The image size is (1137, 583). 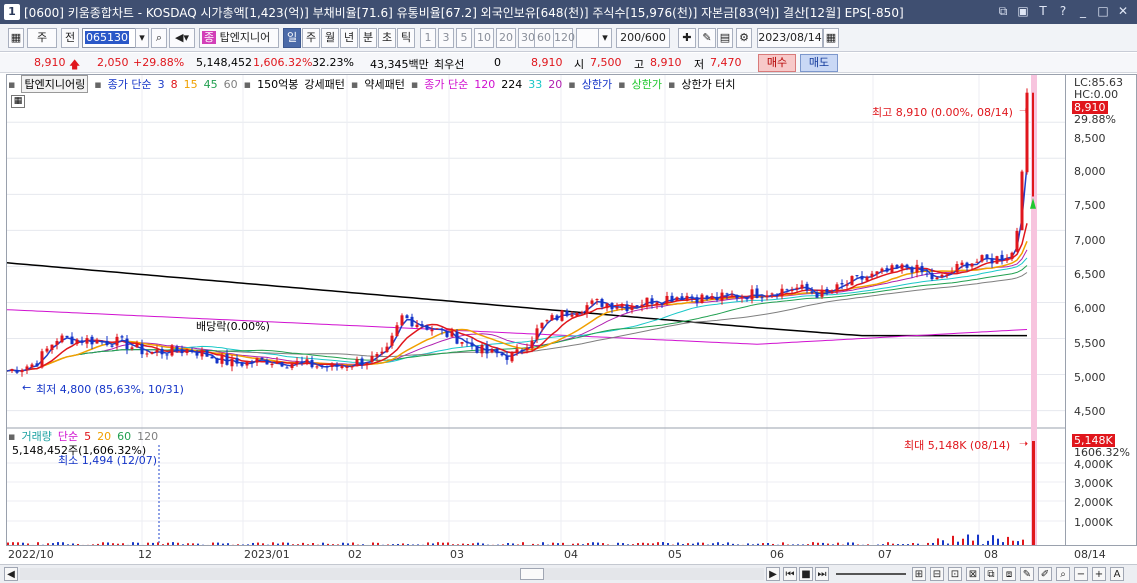 I want to click on sell-button: 매도, so click(x=819, y=63).